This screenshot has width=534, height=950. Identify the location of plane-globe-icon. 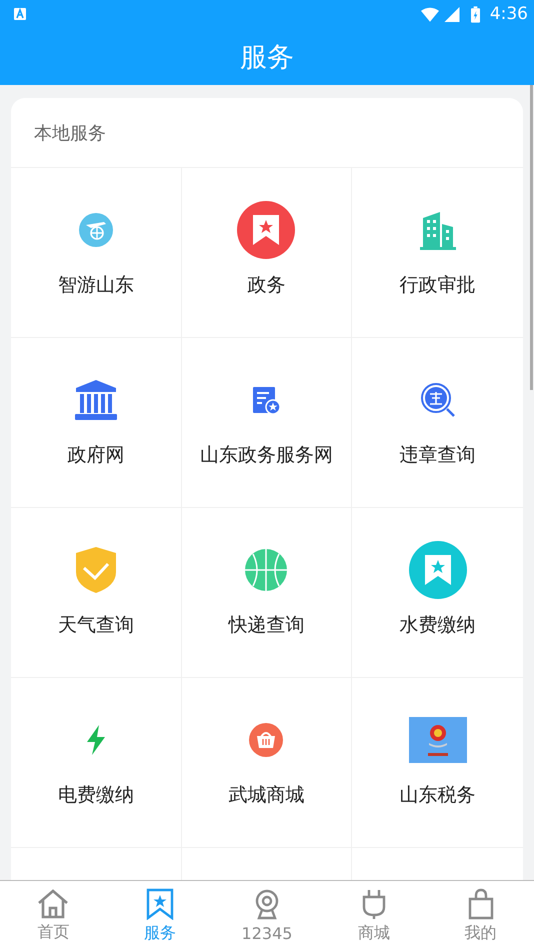
(95, 230).